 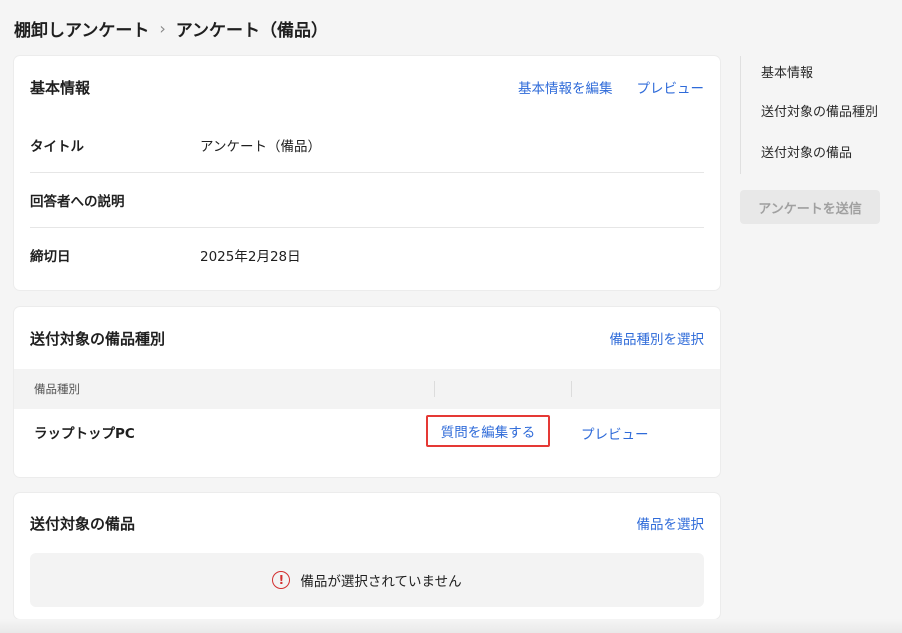 What do you see at coordinates (367, 145) in the screenshot?
I see `info-row-title: タイトル アンケート（備品）` at bounding box center [367, 145].